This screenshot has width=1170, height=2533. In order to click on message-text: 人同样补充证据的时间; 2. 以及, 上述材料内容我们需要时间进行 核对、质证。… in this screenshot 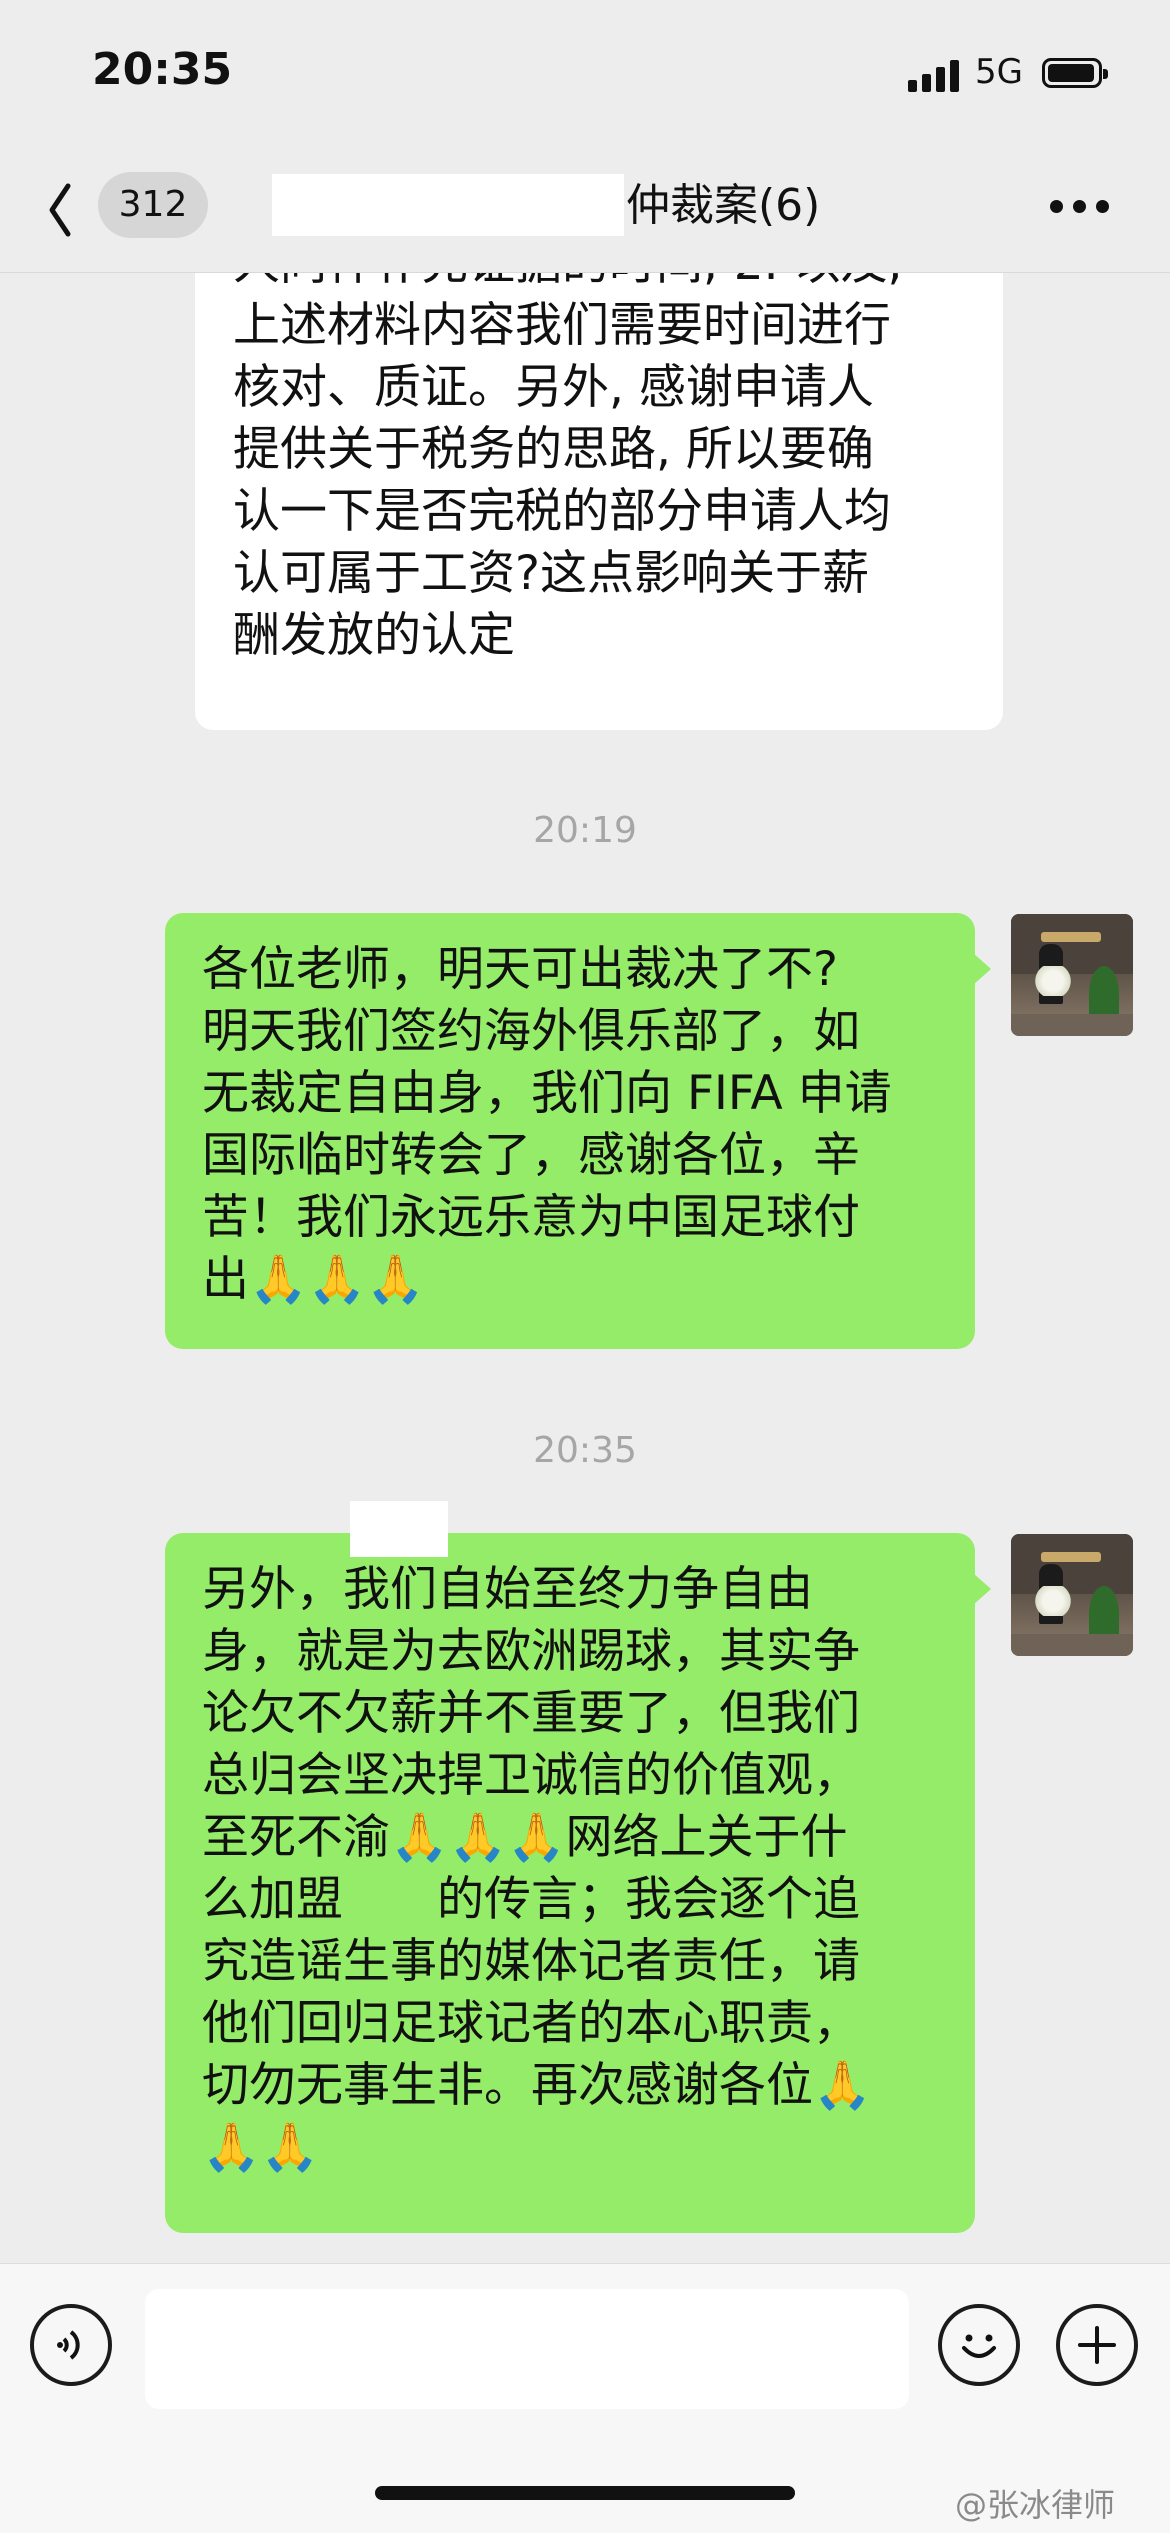, I will do `click(568, 468)`.